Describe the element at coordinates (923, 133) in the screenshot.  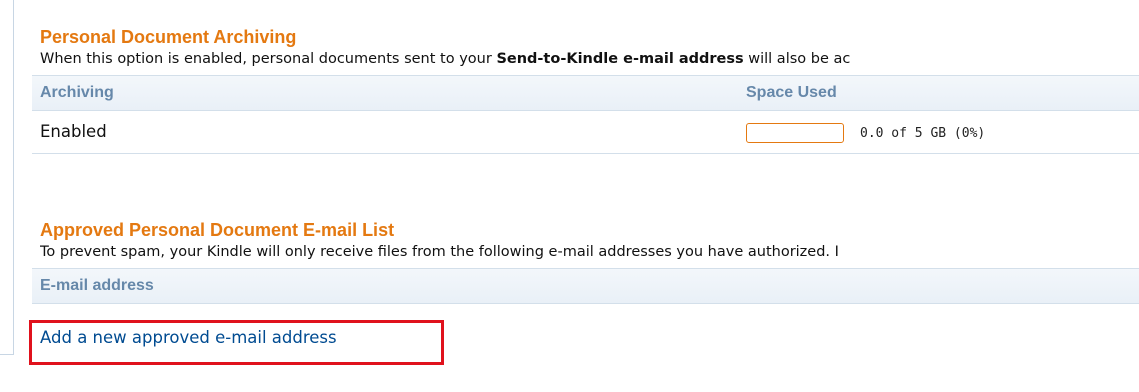
I see `space-used-text: 0.0 of 5 GB (0%)` at that location.